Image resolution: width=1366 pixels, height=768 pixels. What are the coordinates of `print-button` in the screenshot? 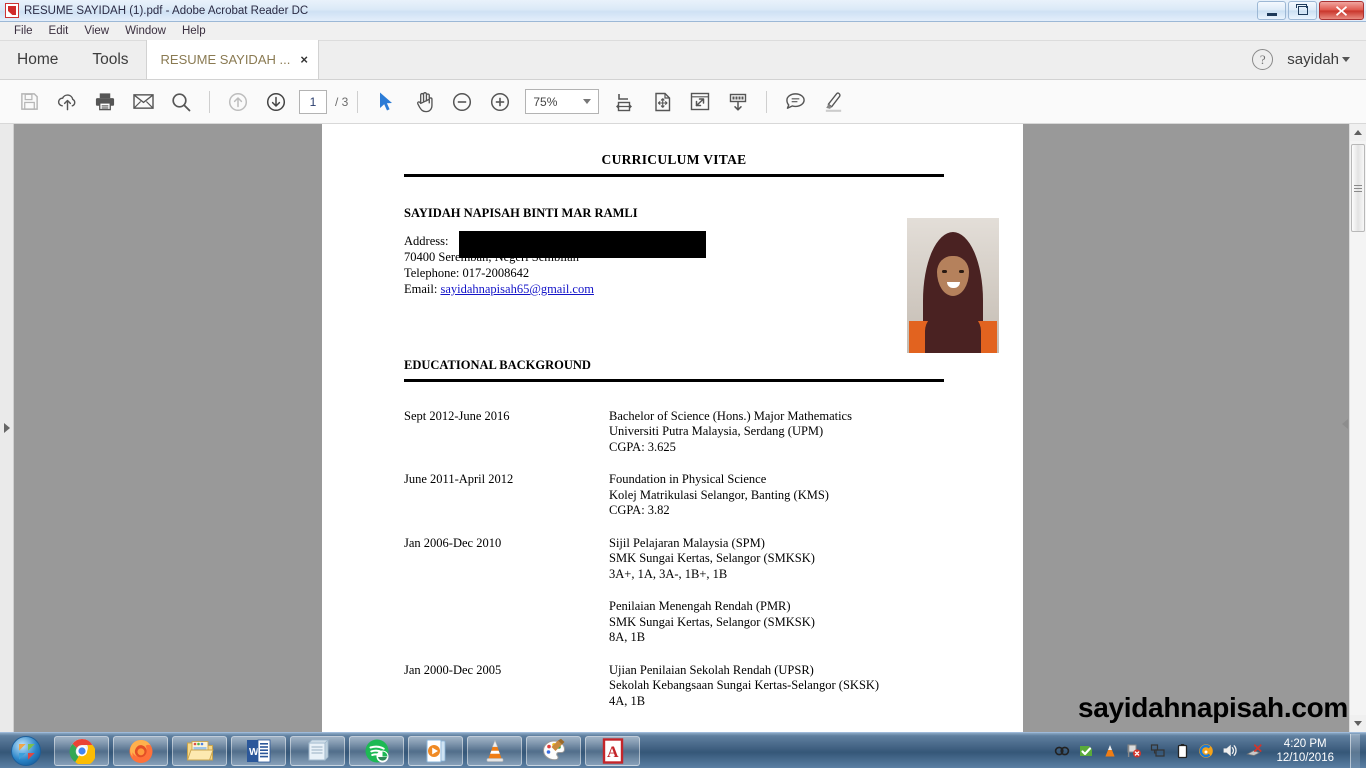 It's located at (105, 102).